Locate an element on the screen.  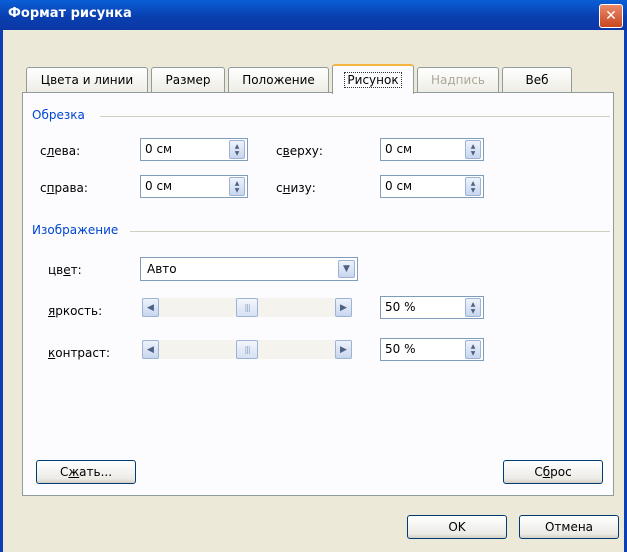
title-bar: Формат рисунка ✕ is located at coordinates (313, 15).